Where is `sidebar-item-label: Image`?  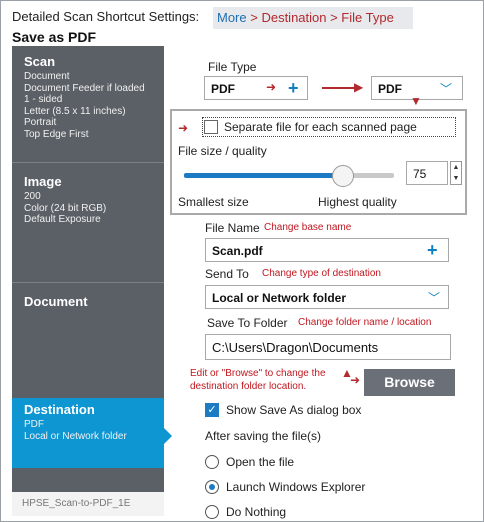 sidebar-item-label: Image is located at coordinates (43, 181).